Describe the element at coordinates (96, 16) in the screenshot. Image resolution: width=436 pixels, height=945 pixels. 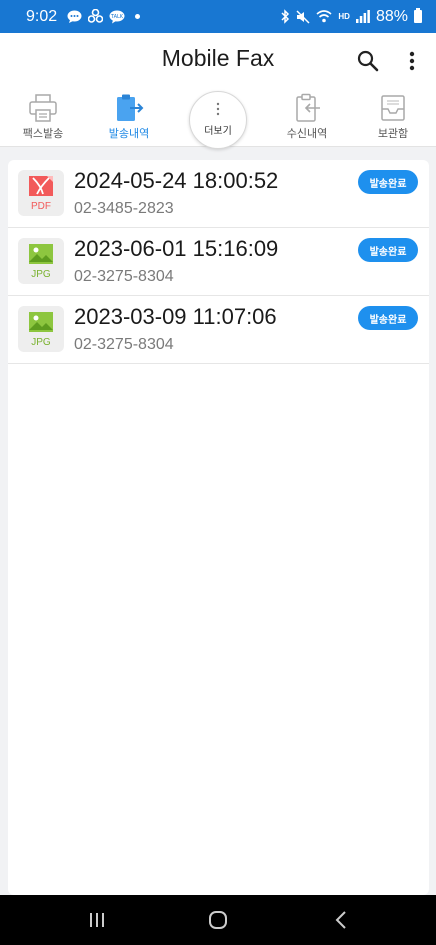
I see `pinwheel-icon` at that location.